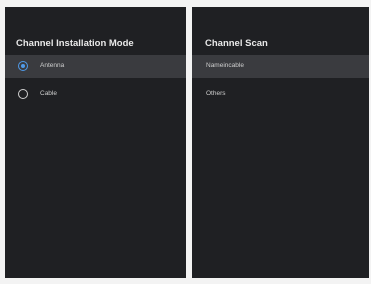 Image resolution: width=371 pixels, height=284 pixels. What do you see at coordinates (95, 66) in the screenshot?
I see `option-antenna: Antenna` at bounding box center [95, 66].